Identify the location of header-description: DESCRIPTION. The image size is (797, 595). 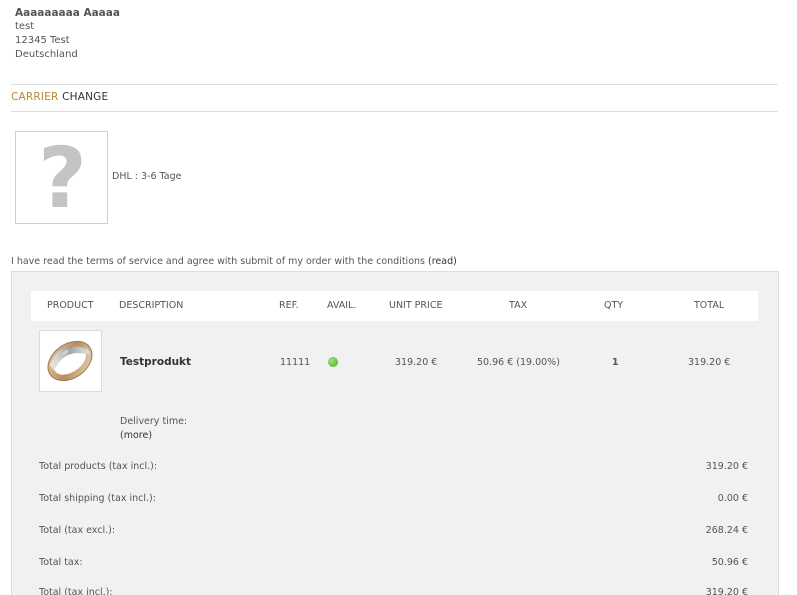
(151, 305).